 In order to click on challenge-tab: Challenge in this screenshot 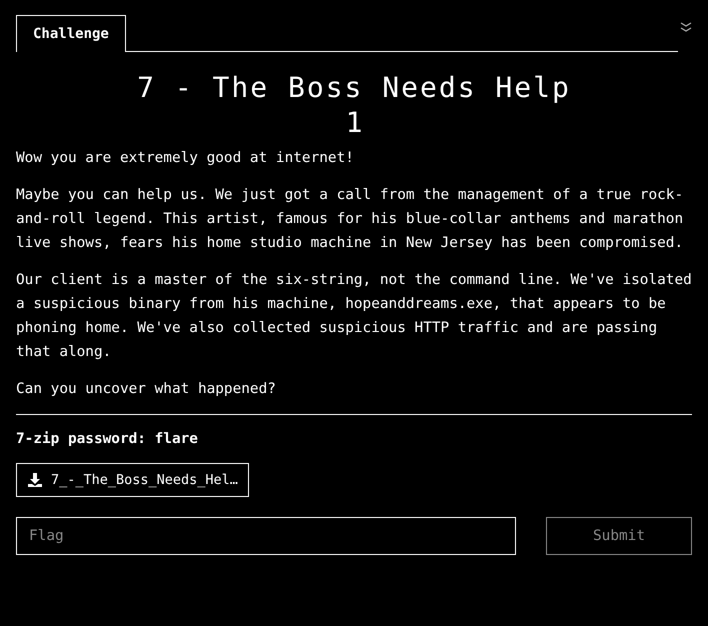, I will do `click(71, 33)`.